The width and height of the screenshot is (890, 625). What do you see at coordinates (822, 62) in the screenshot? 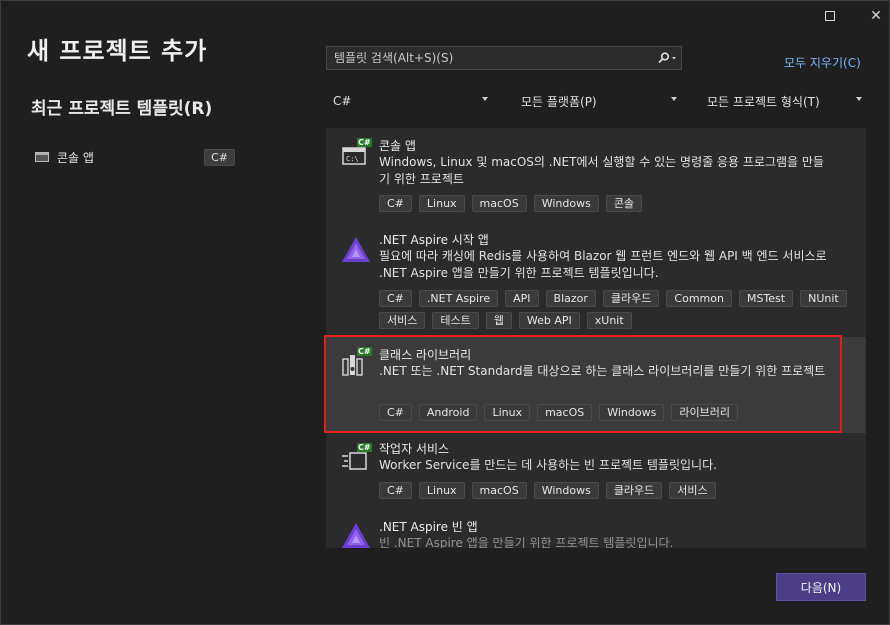
I see `clear-all-link: 모두 지우기(C)` at bounding box center [822, 62].